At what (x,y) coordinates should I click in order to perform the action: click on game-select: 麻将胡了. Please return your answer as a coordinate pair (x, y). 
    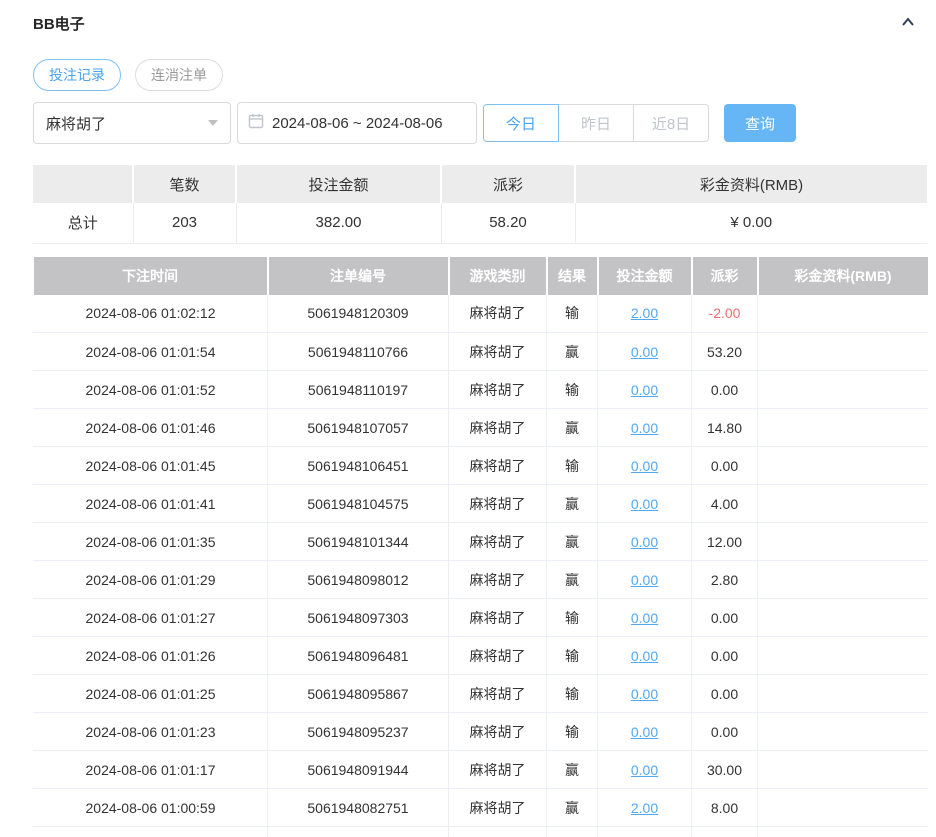
    Looking at the image, I should click on (132, 123).